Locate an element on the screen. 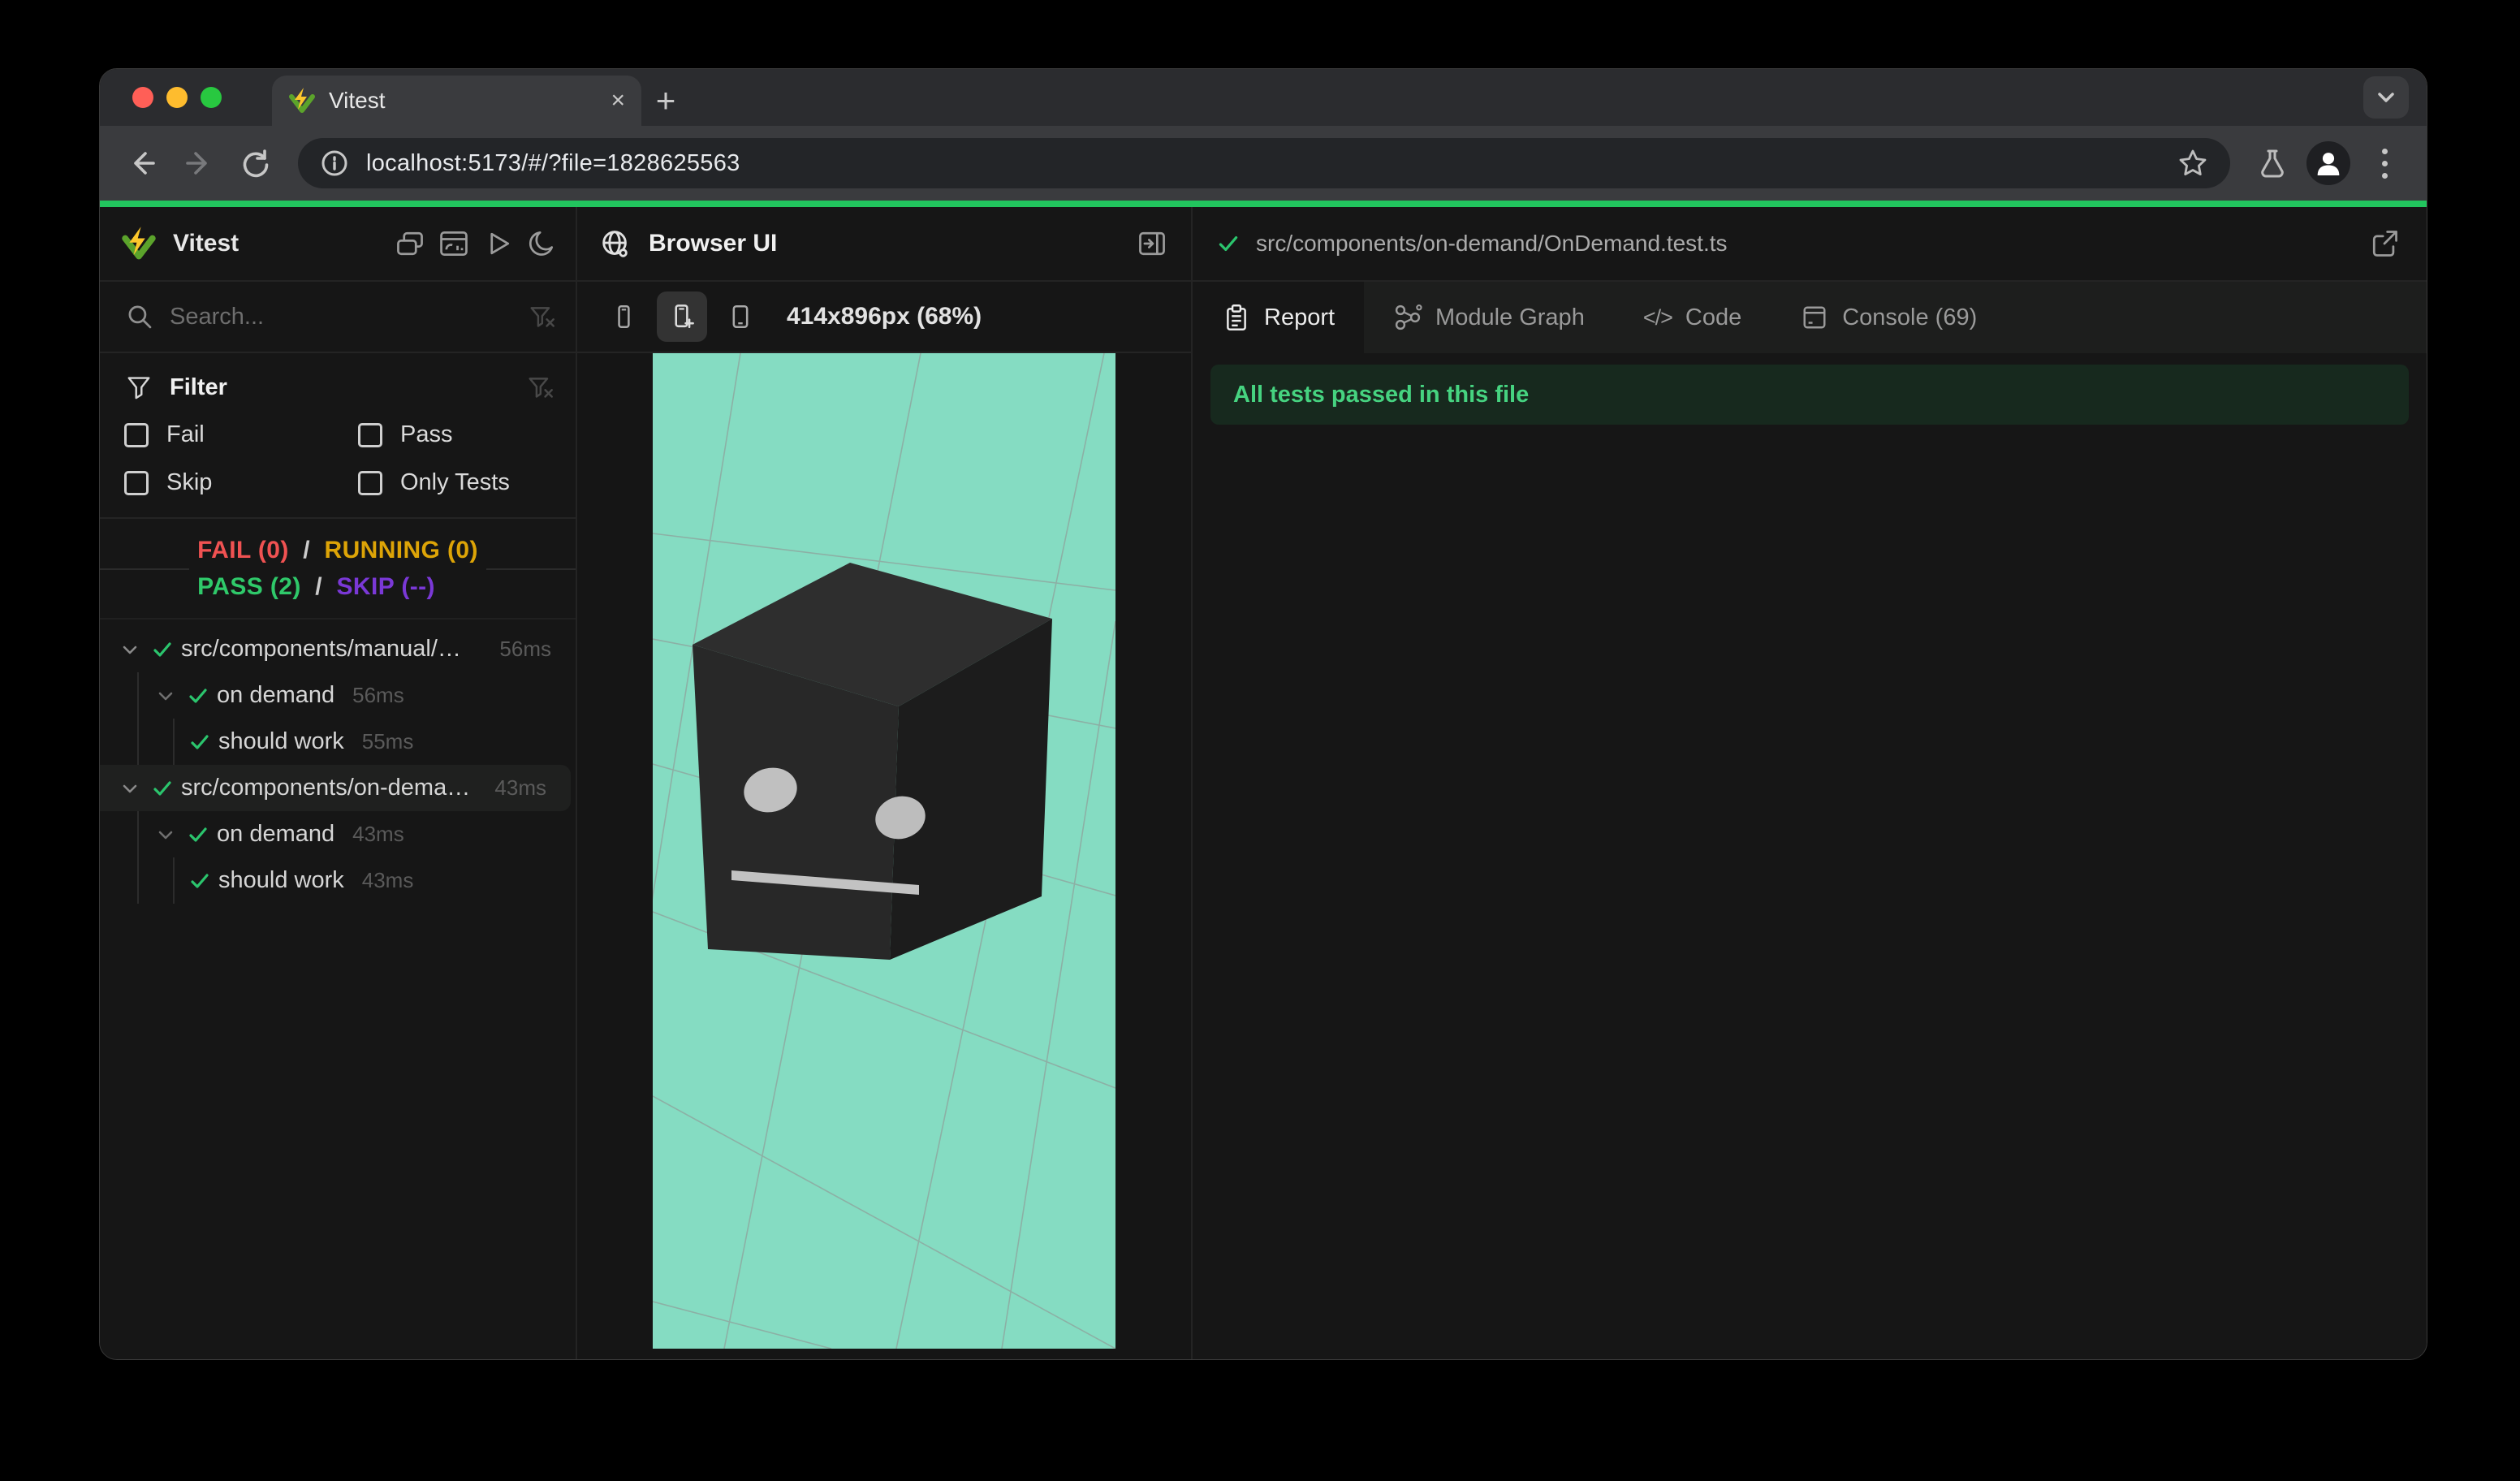  module-graph-icon is located at coordinates (1407, 318).